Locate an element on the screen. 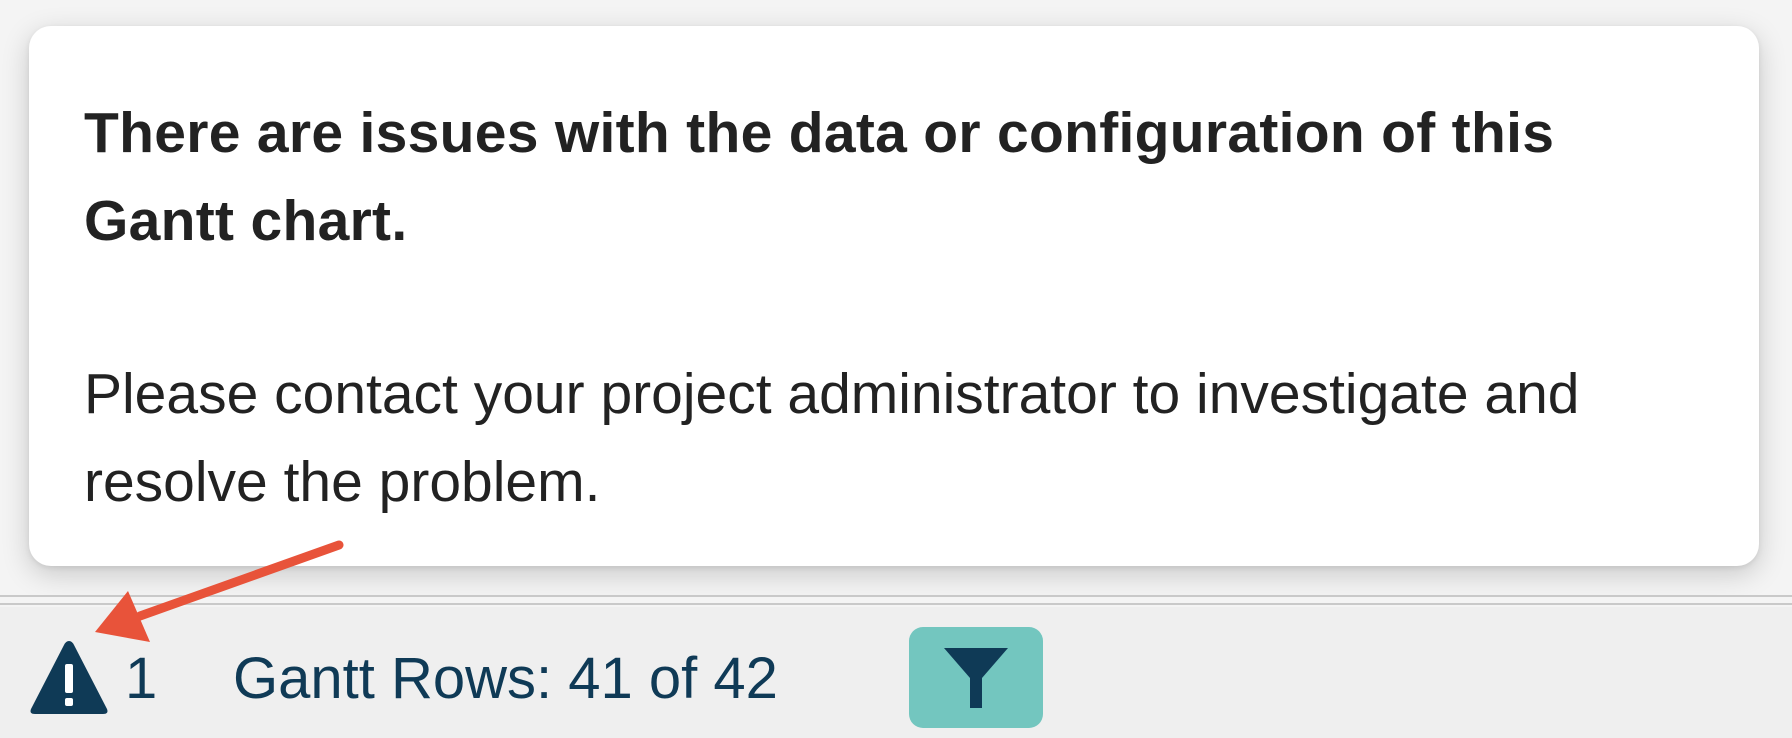  warning-triangle-icon is located at coordinates (69, 677).